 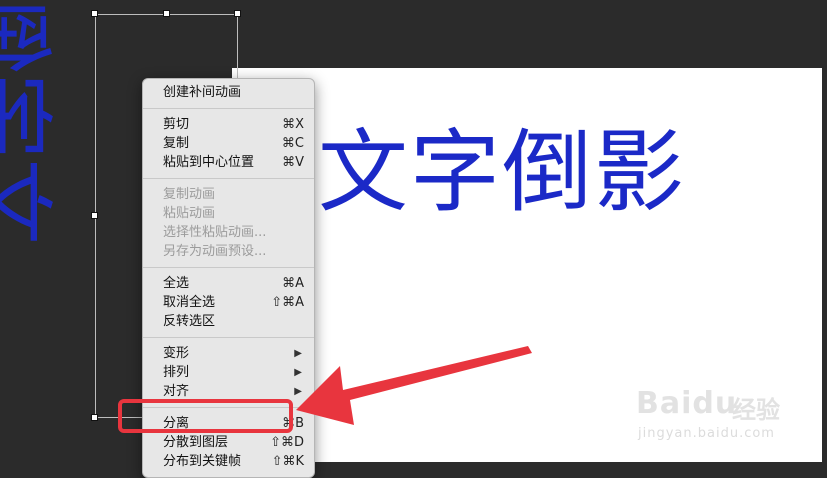 What do you see at coordinates (287, 302) in the screenshot?
I see `menu-item-shortcut: ⇧⌘A` at bounding box center [287, 302].